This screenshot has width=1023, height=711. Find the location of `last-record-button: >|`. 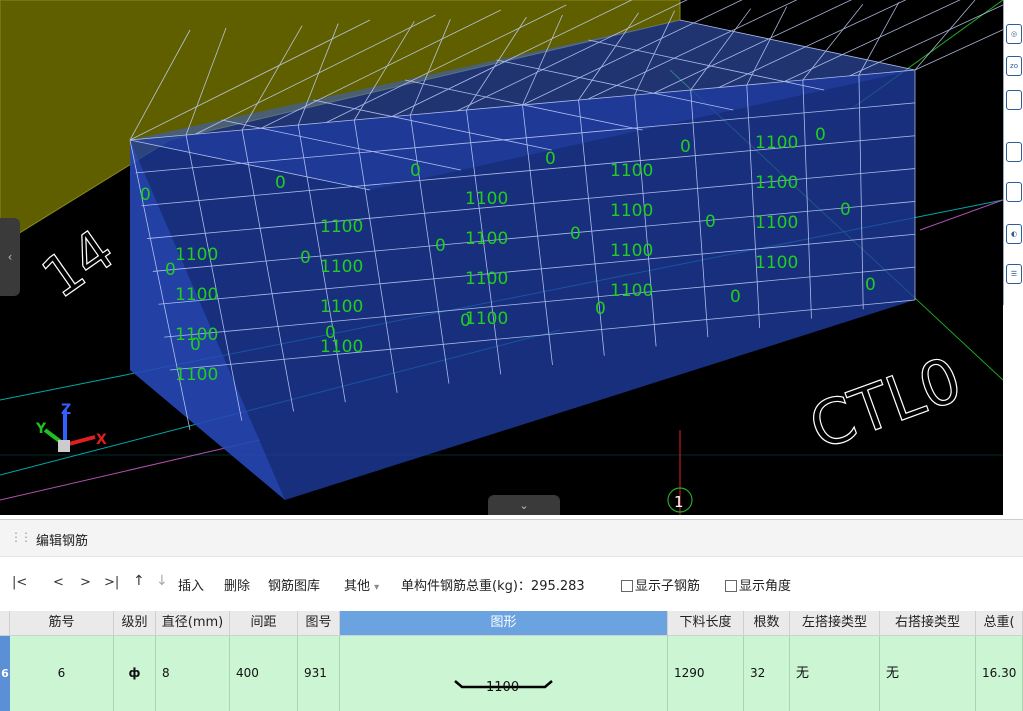

last-record-button: >| is located at coordinates (111, 582).